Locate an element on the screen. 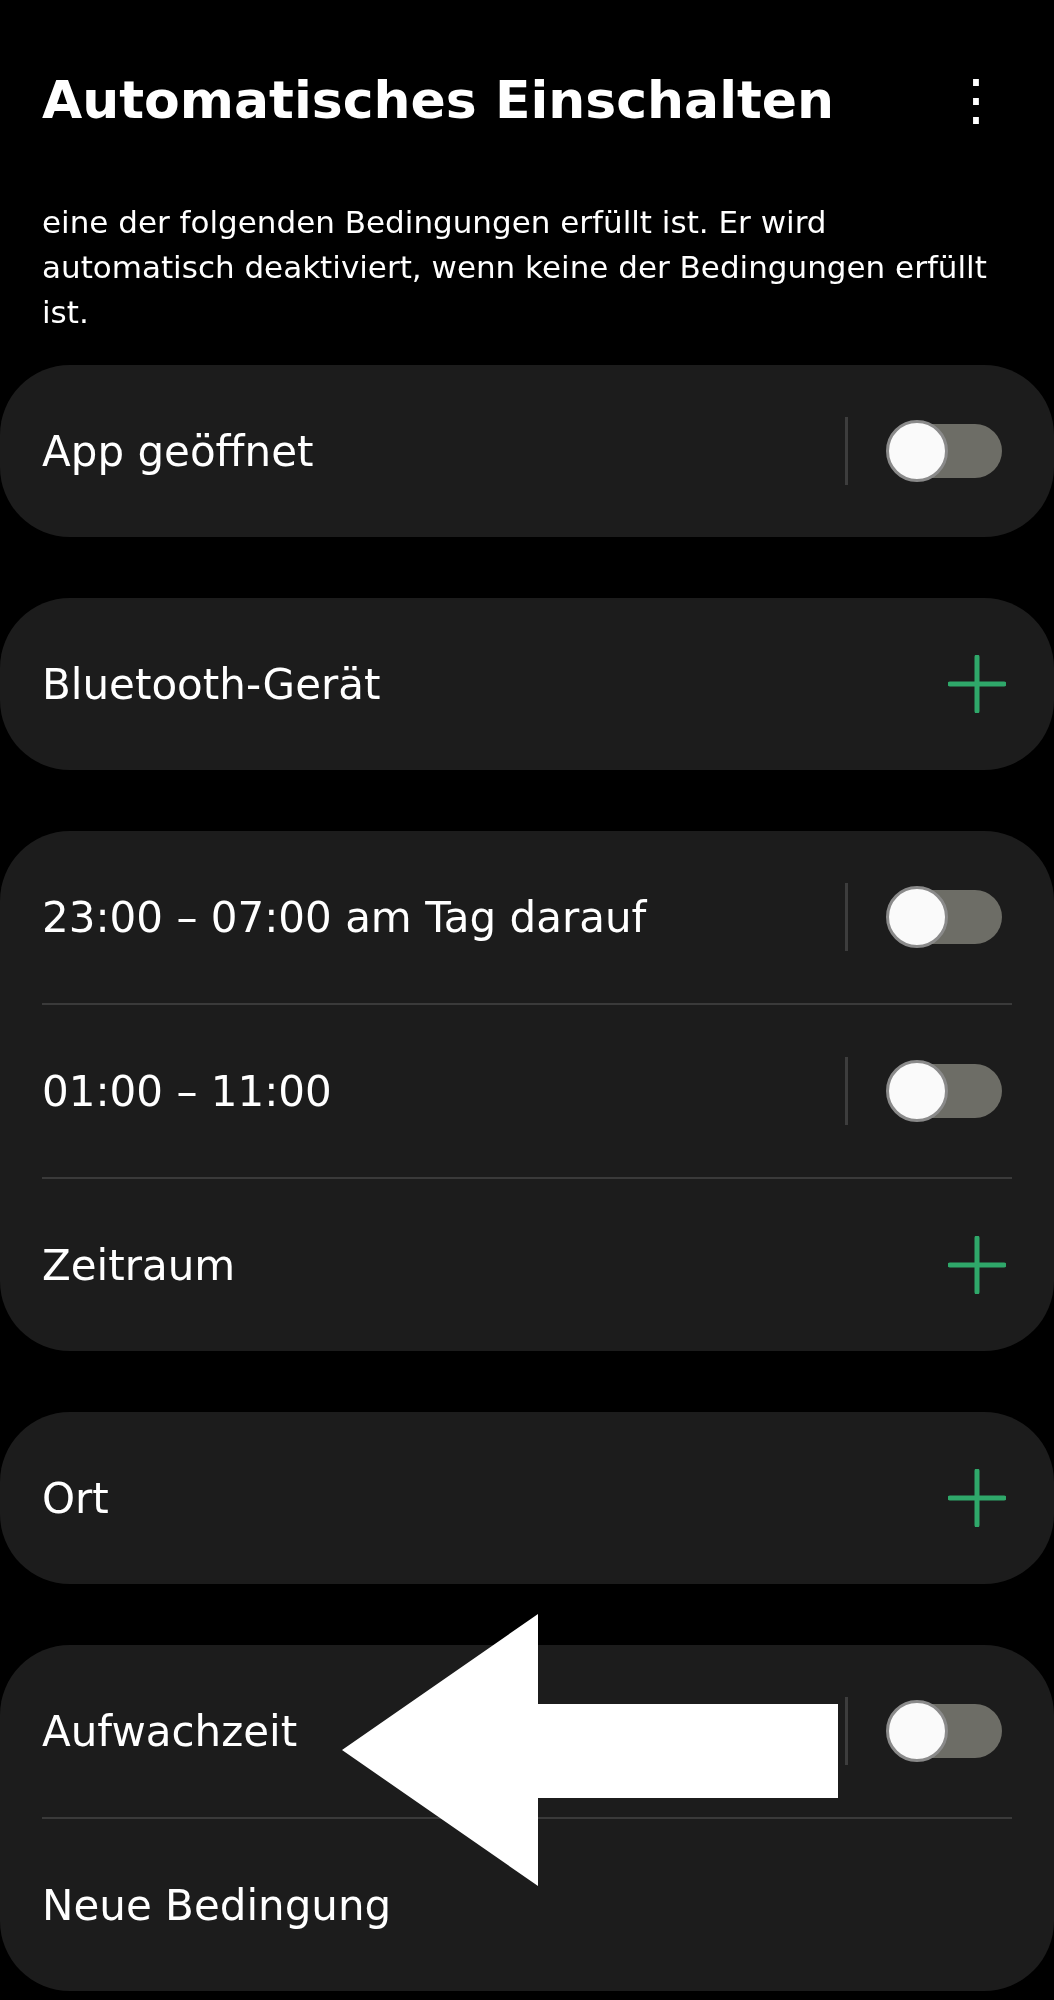  condition-label: 23:00 – 07:00 am Tag darauf is located at coordinates (344, 917).